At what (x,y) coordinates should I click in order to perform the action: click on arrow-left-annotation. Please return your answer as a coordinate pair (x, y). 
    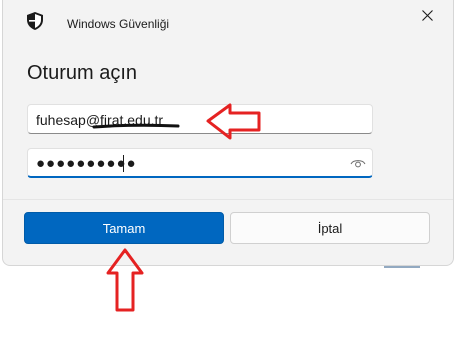
    Looking at the image, I should click on (233, 121).